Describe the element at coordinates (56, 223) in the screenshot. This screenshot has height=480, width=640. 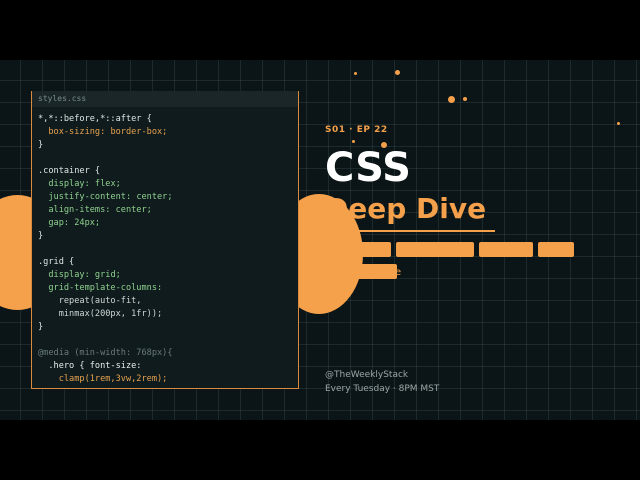
I see `code-token: gap:` at that location.